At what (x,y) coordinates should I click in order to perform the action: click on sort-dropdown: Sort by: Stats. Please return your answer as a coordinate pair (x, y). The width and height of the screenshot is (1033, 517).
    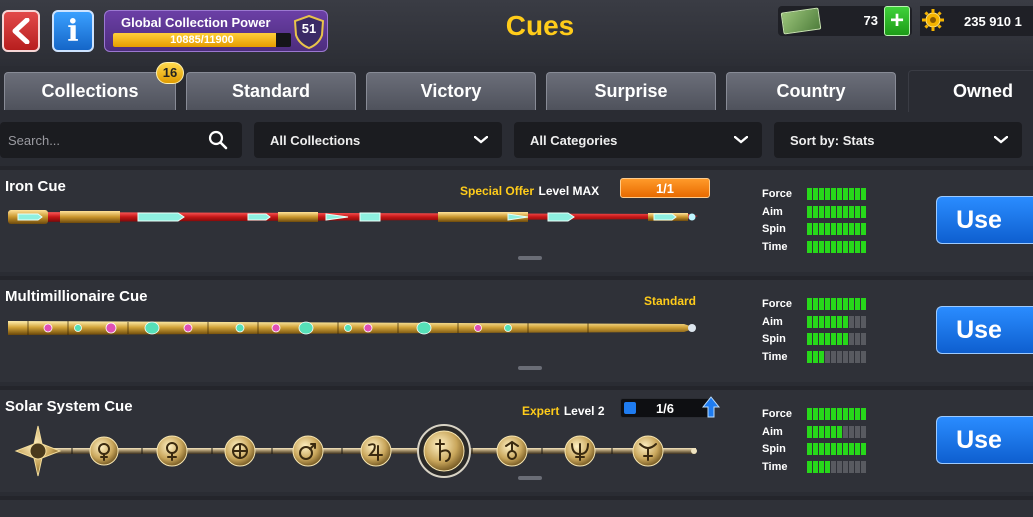
    Looking at the image, I should click on (898, 140).